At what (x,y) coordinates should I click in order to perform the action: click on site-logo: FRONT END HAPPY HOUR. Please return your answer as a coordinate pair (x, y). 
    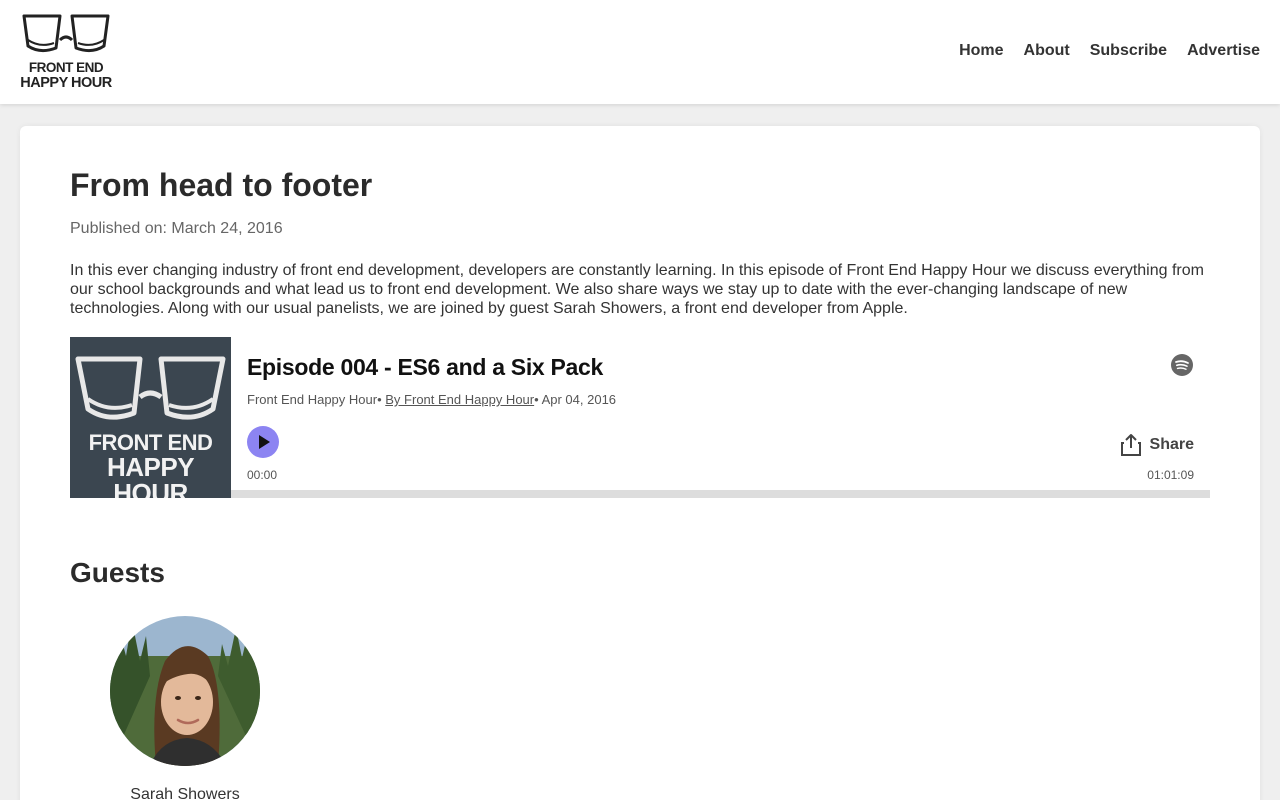
    Looking at the image, I should click on (66, 52).